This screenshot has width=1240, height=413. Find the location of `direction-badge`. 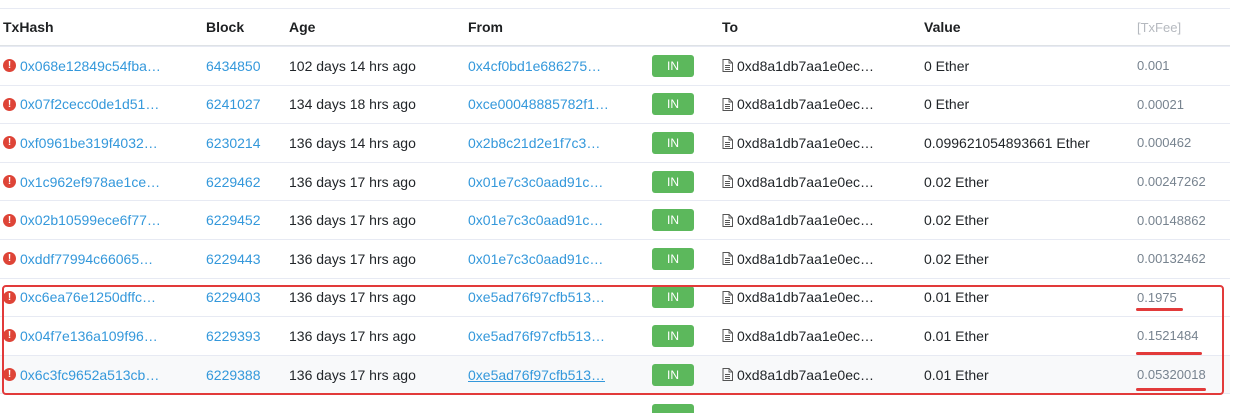

direction-badge is located at coordinates (673, 408).